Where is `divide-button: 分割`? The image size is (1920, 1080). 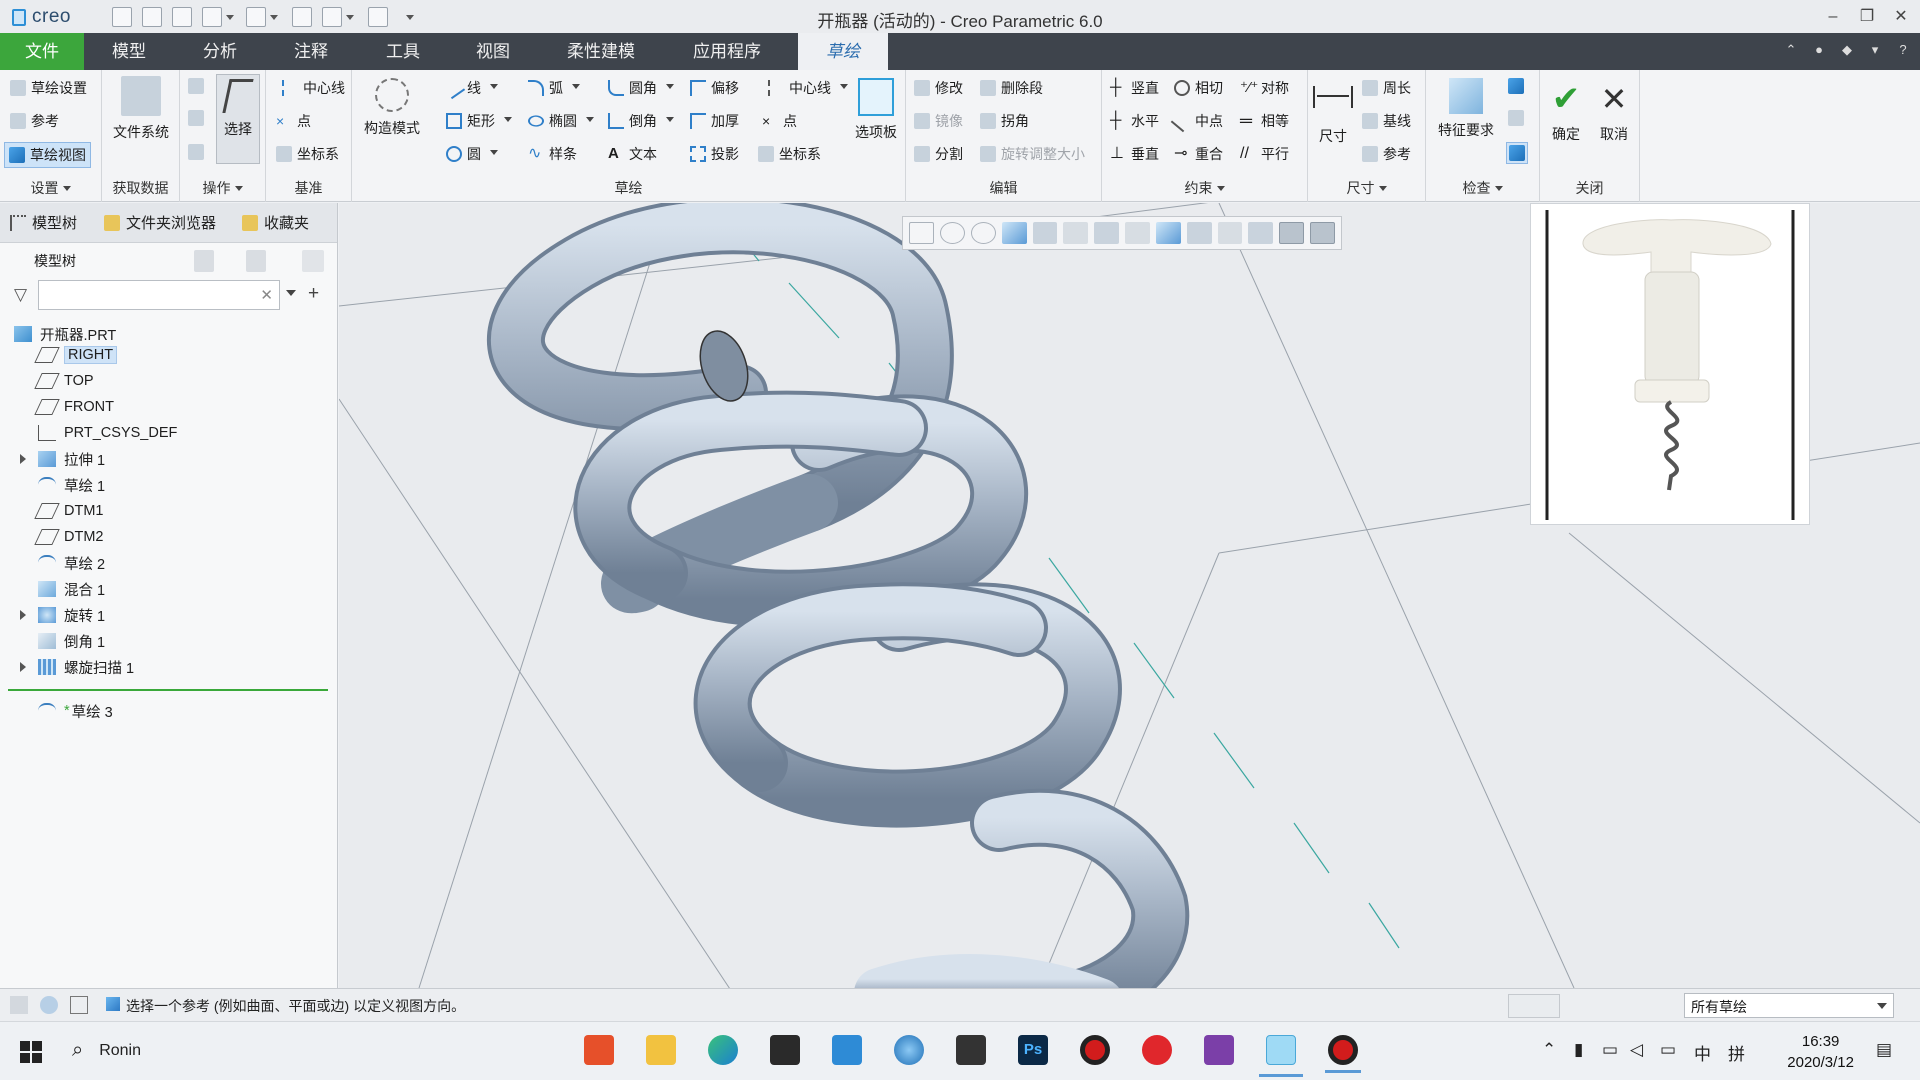 divide-button: 分割 is located at coordinates (938, 154).